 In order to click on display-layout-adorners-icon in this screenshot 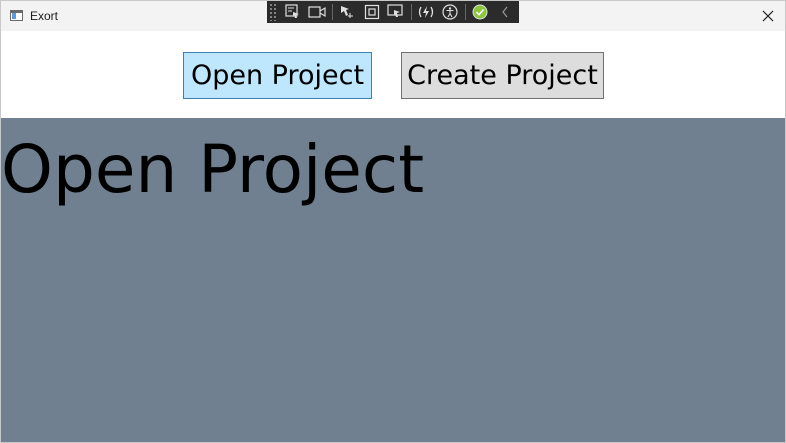, I will do `click(347, 12)`.